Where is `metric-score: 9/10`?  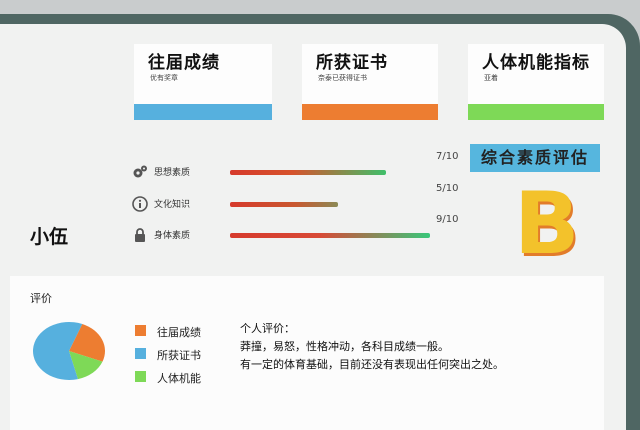 metric-score: 9/10 is located at coordinates (447, 219).